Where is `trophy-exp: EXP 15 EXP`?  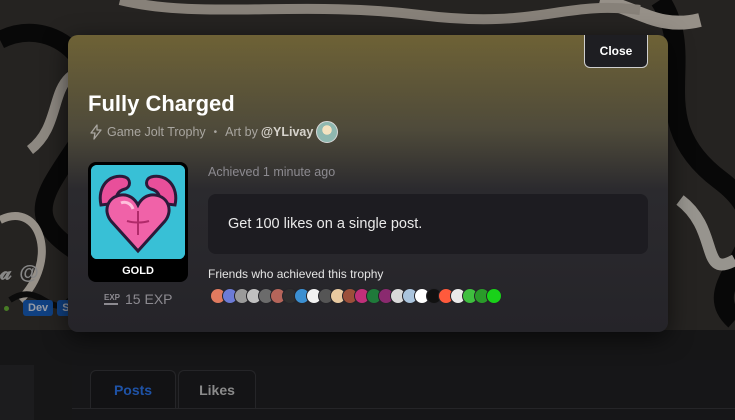
trophy-exp: EXP 15 EXP is located at coordinates (138, 299).